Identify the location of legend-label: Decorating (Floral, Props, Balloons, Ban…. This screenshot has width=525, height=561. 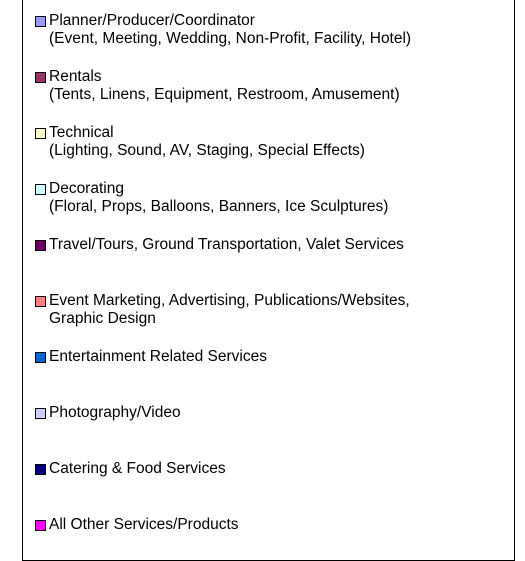
(219, 197).